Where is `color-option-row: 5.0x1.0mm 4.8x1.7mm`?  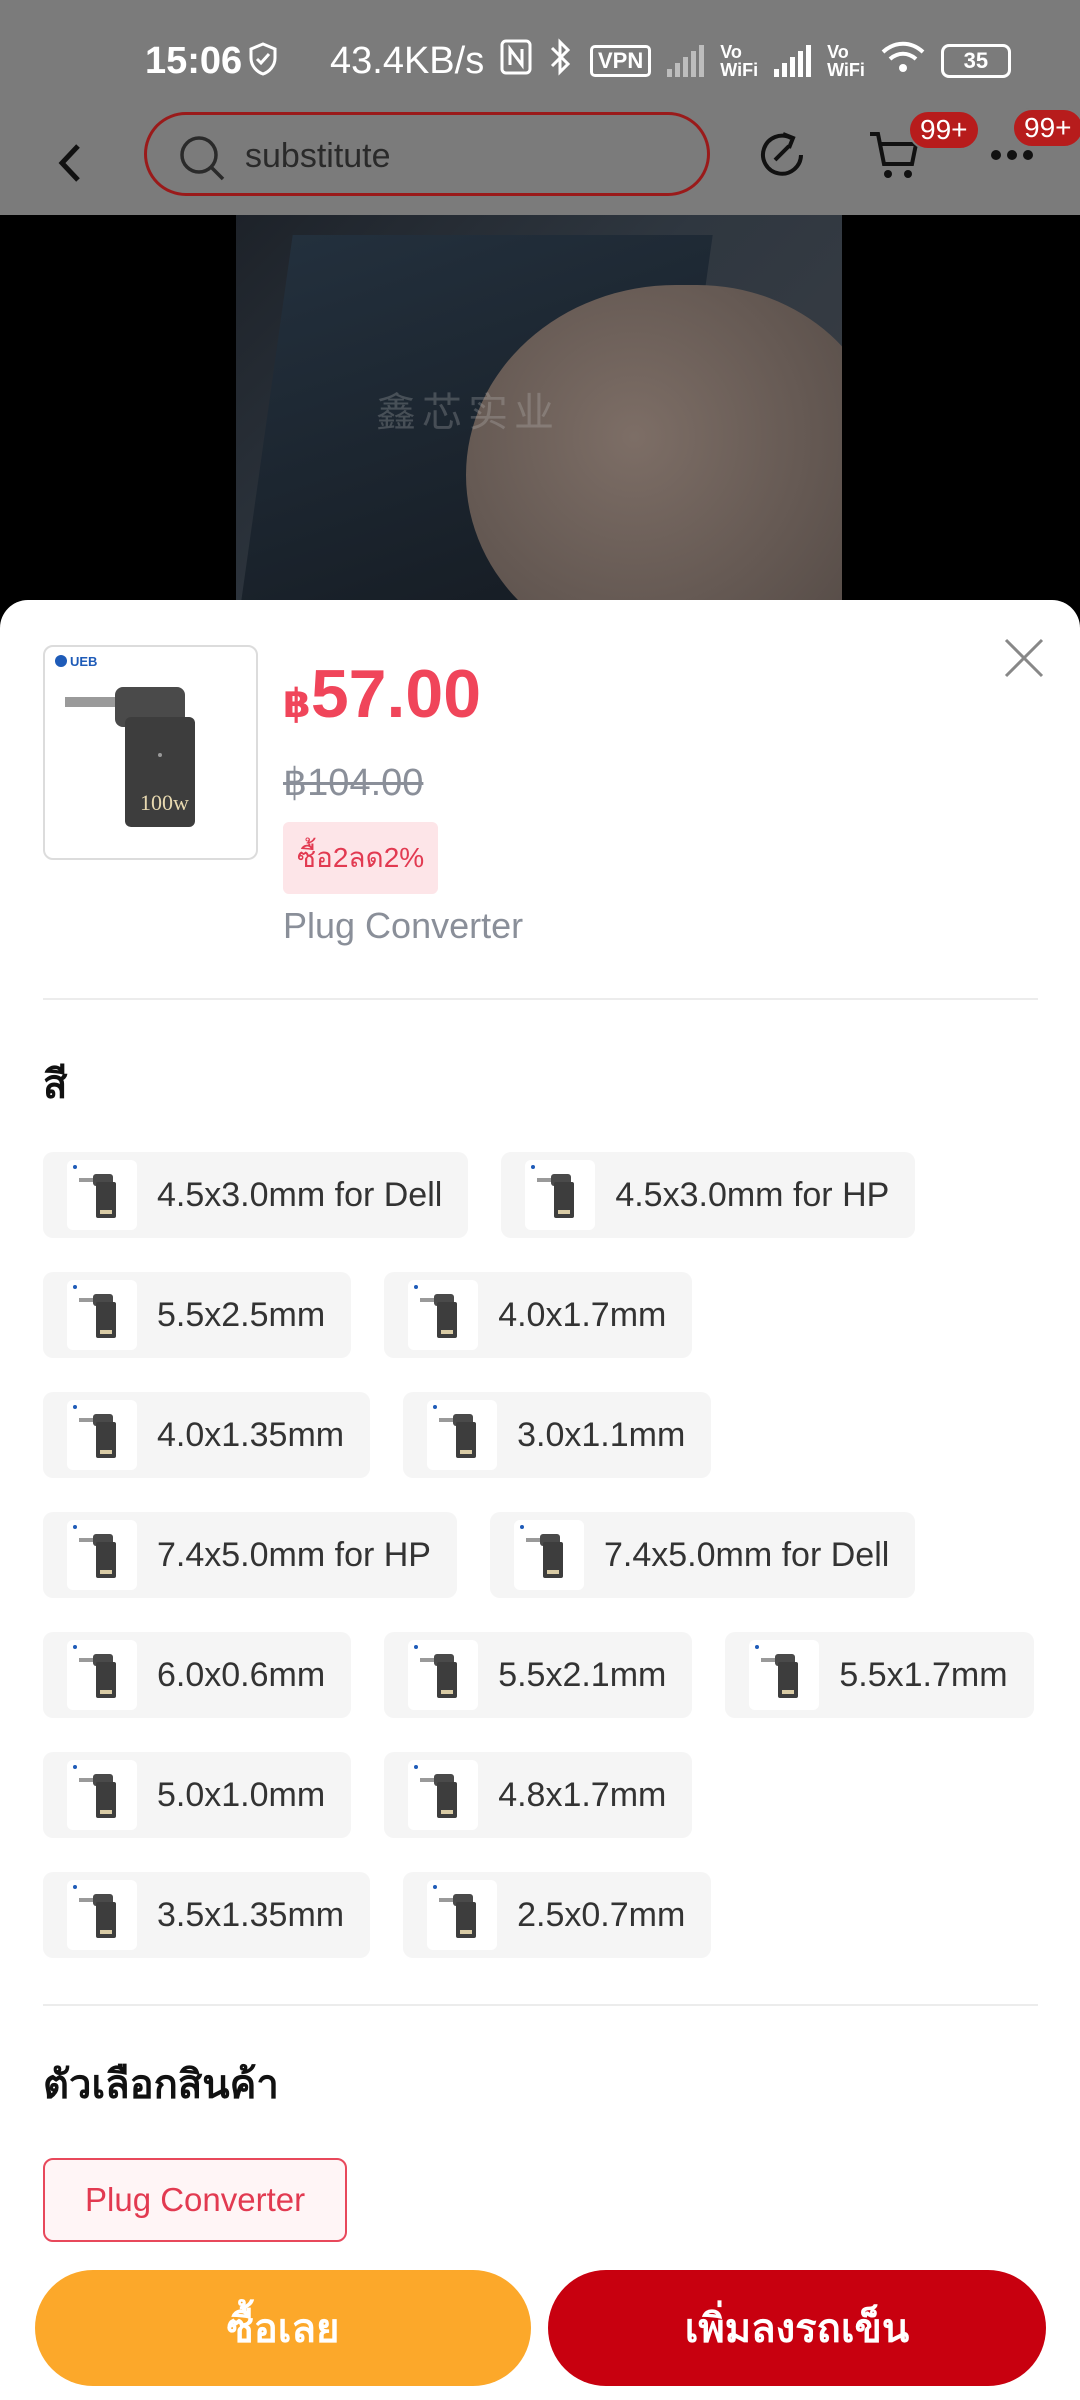 color-option-row: 5.0x1.0mm 4.8x1.7mm is located at coordinates (543, 1795).